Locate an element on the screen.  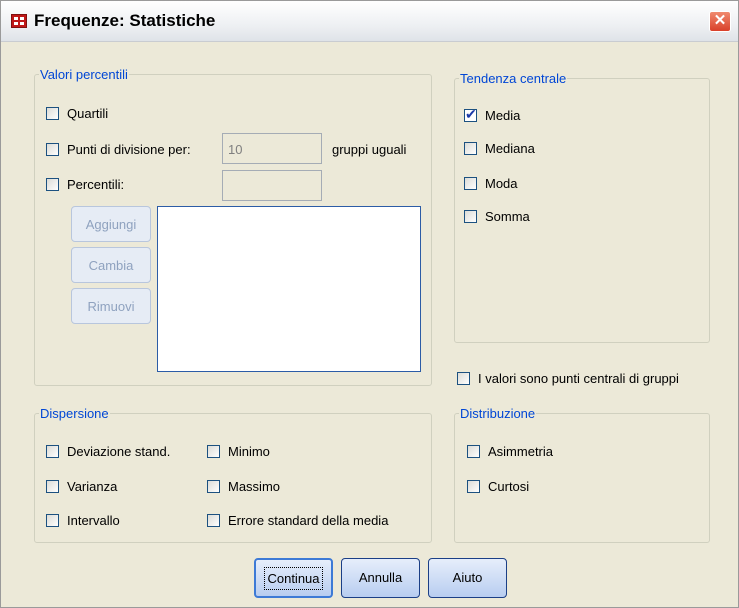
continue-button: Continua is located at coordinates (293, 578).